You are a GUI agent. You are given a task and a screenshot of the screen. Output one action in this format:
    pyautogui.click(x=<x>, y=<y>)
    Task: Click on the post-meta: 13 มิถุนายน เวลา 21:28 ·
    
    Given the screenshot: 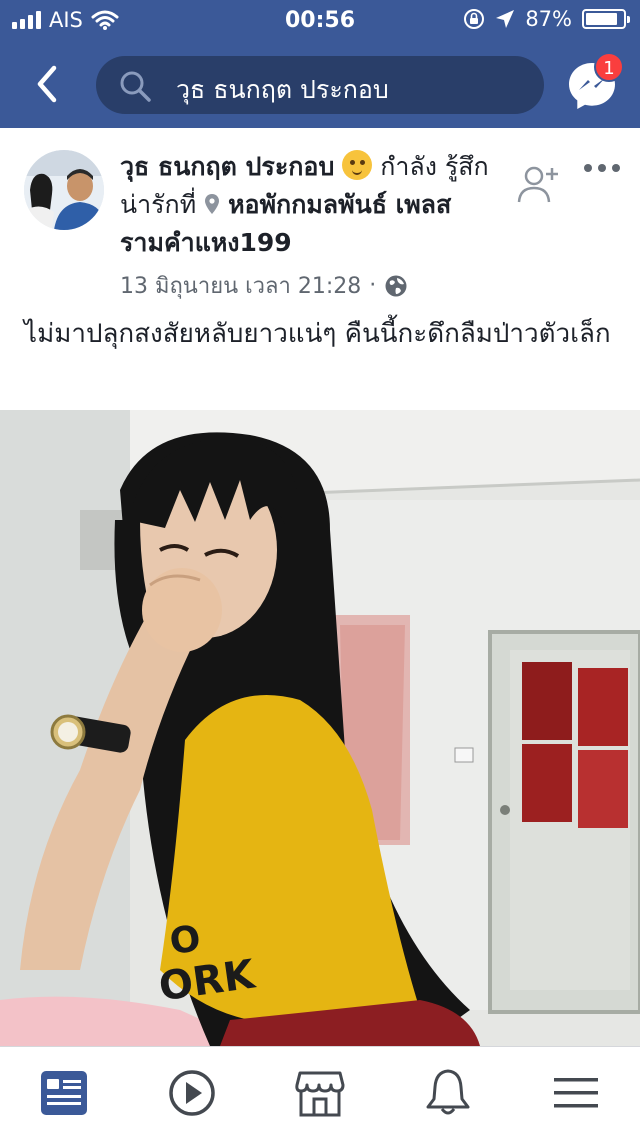 What is the action you would take?
    pyautogui.click(x=264, y=285)
    